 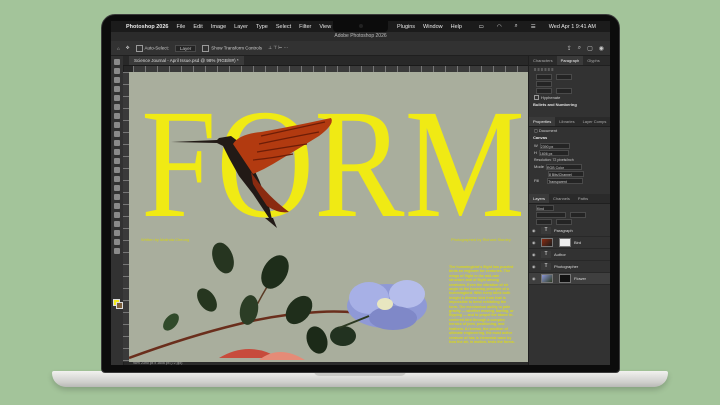 What do you see at coordinates (283, 27) in the screenshot?
I see `menu-select: Select` at bounding box center [283, 27].